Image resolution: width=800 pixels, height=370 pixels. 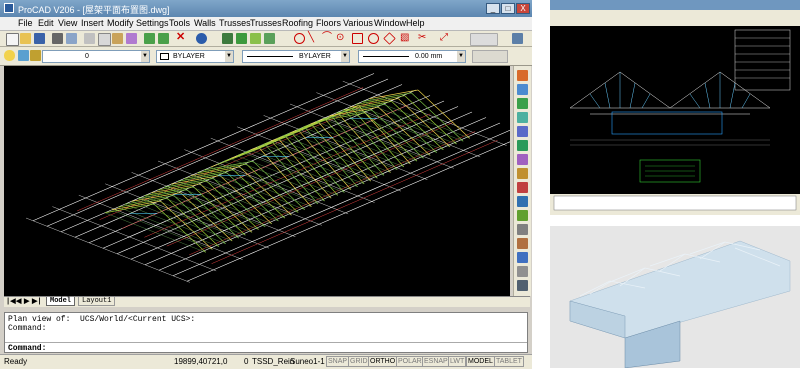 What do you see at coordinates (117, 38) in the screenshot?
I see `paste-icon` at bounding box center [117, 38].